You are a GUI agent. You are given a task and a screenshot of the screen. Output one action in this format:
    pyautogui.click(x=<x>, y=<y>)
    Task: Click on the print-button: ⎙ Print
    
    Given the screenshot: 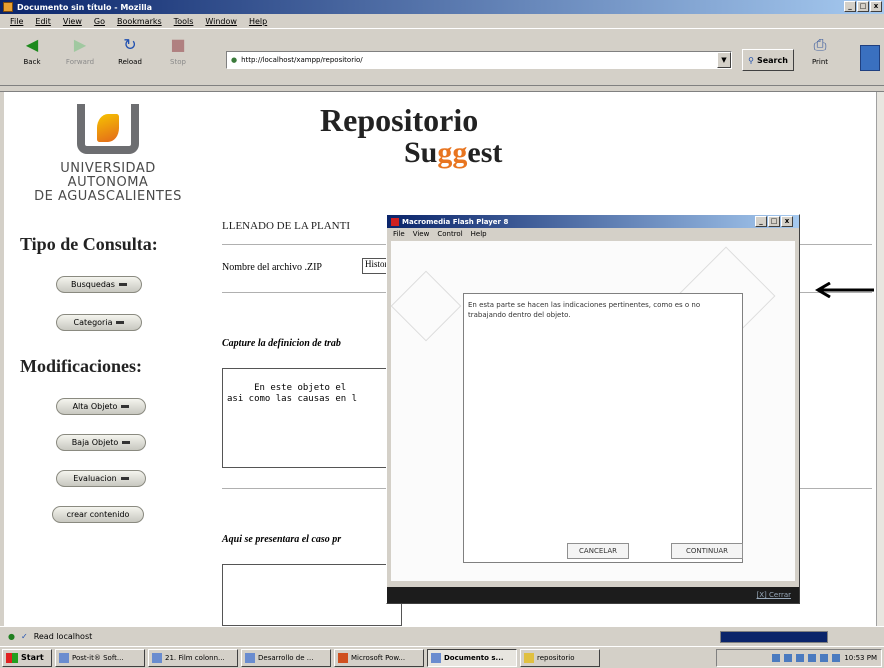 What is the action you would take?
    pyautogui.click(x=820, y=57)
    